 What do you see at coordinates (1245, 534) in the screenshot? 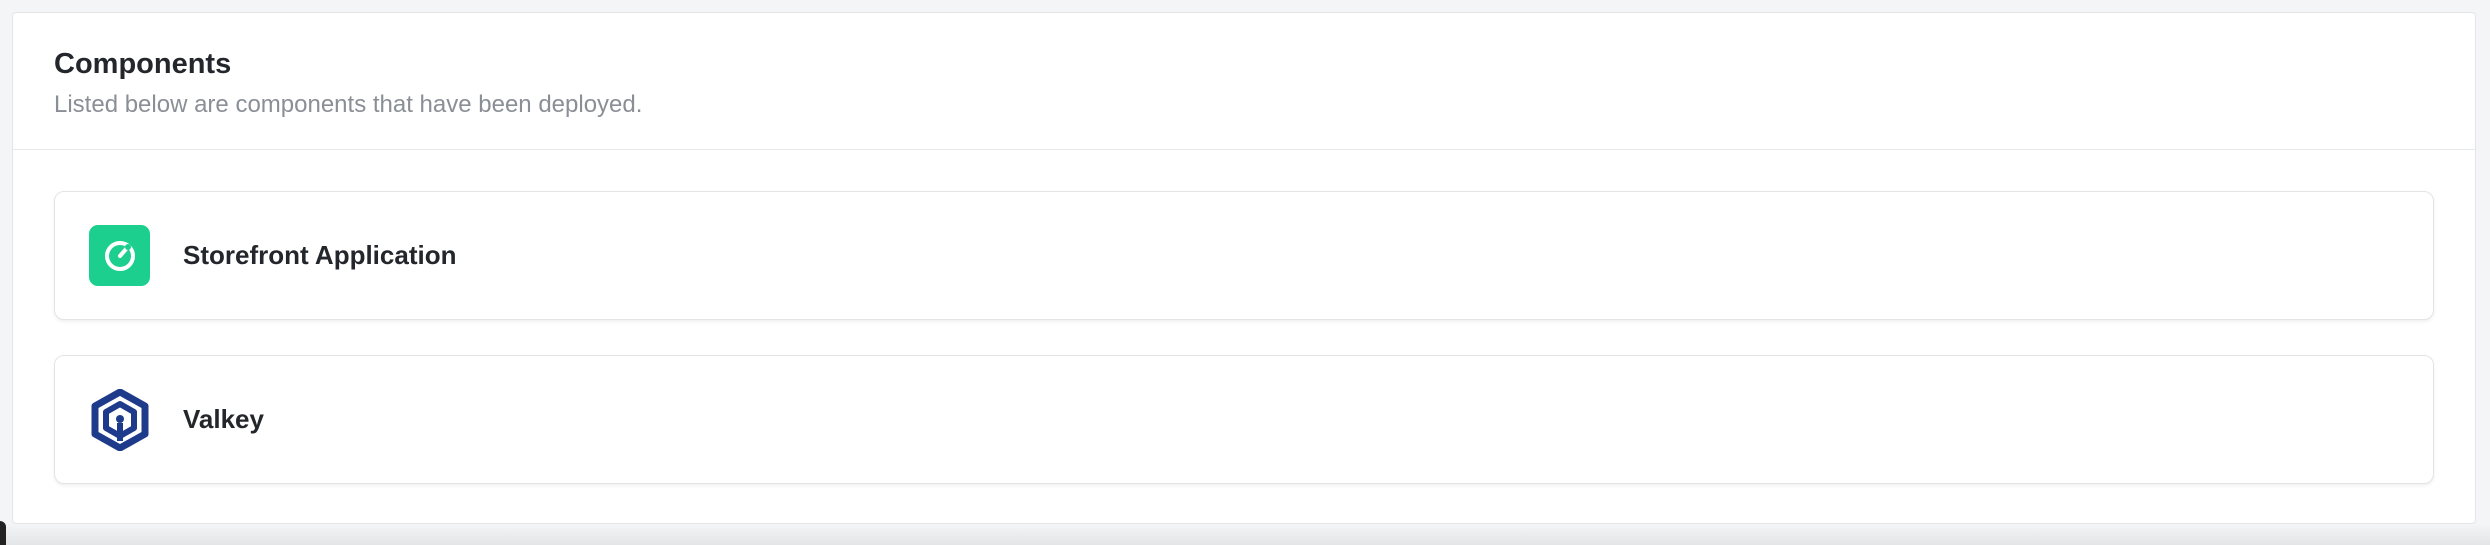
I see `page-bottom-edge` at bounding box center [1245, 534].